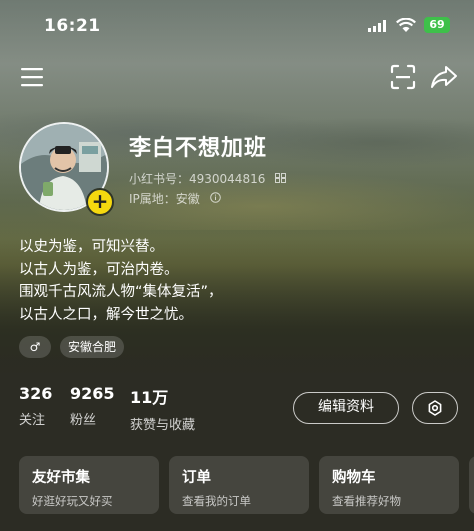 This screenshot has height=531, width=474. I want to click on gender-tag: ♂, so click(35, 347).